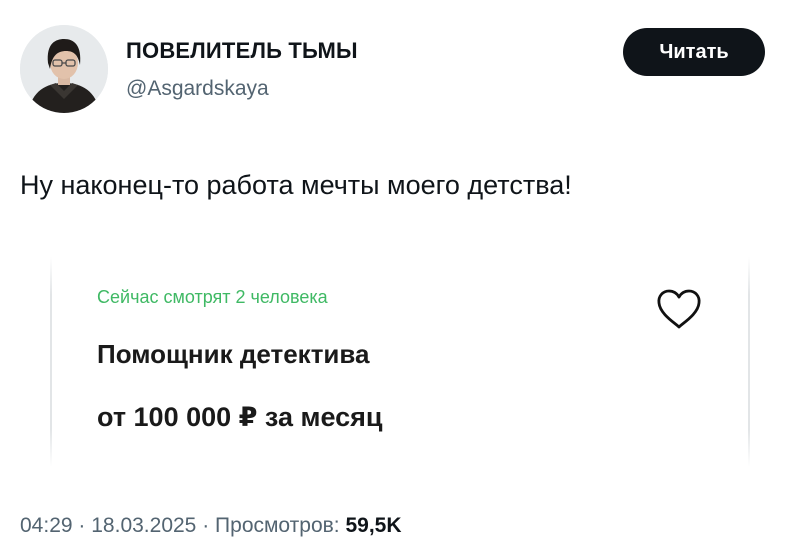 The width and height of the screenshot is (800, 560). Describe the element at coordinates (46, 525) in the screenshot. I see `tweet-time: 04:29` at that location.